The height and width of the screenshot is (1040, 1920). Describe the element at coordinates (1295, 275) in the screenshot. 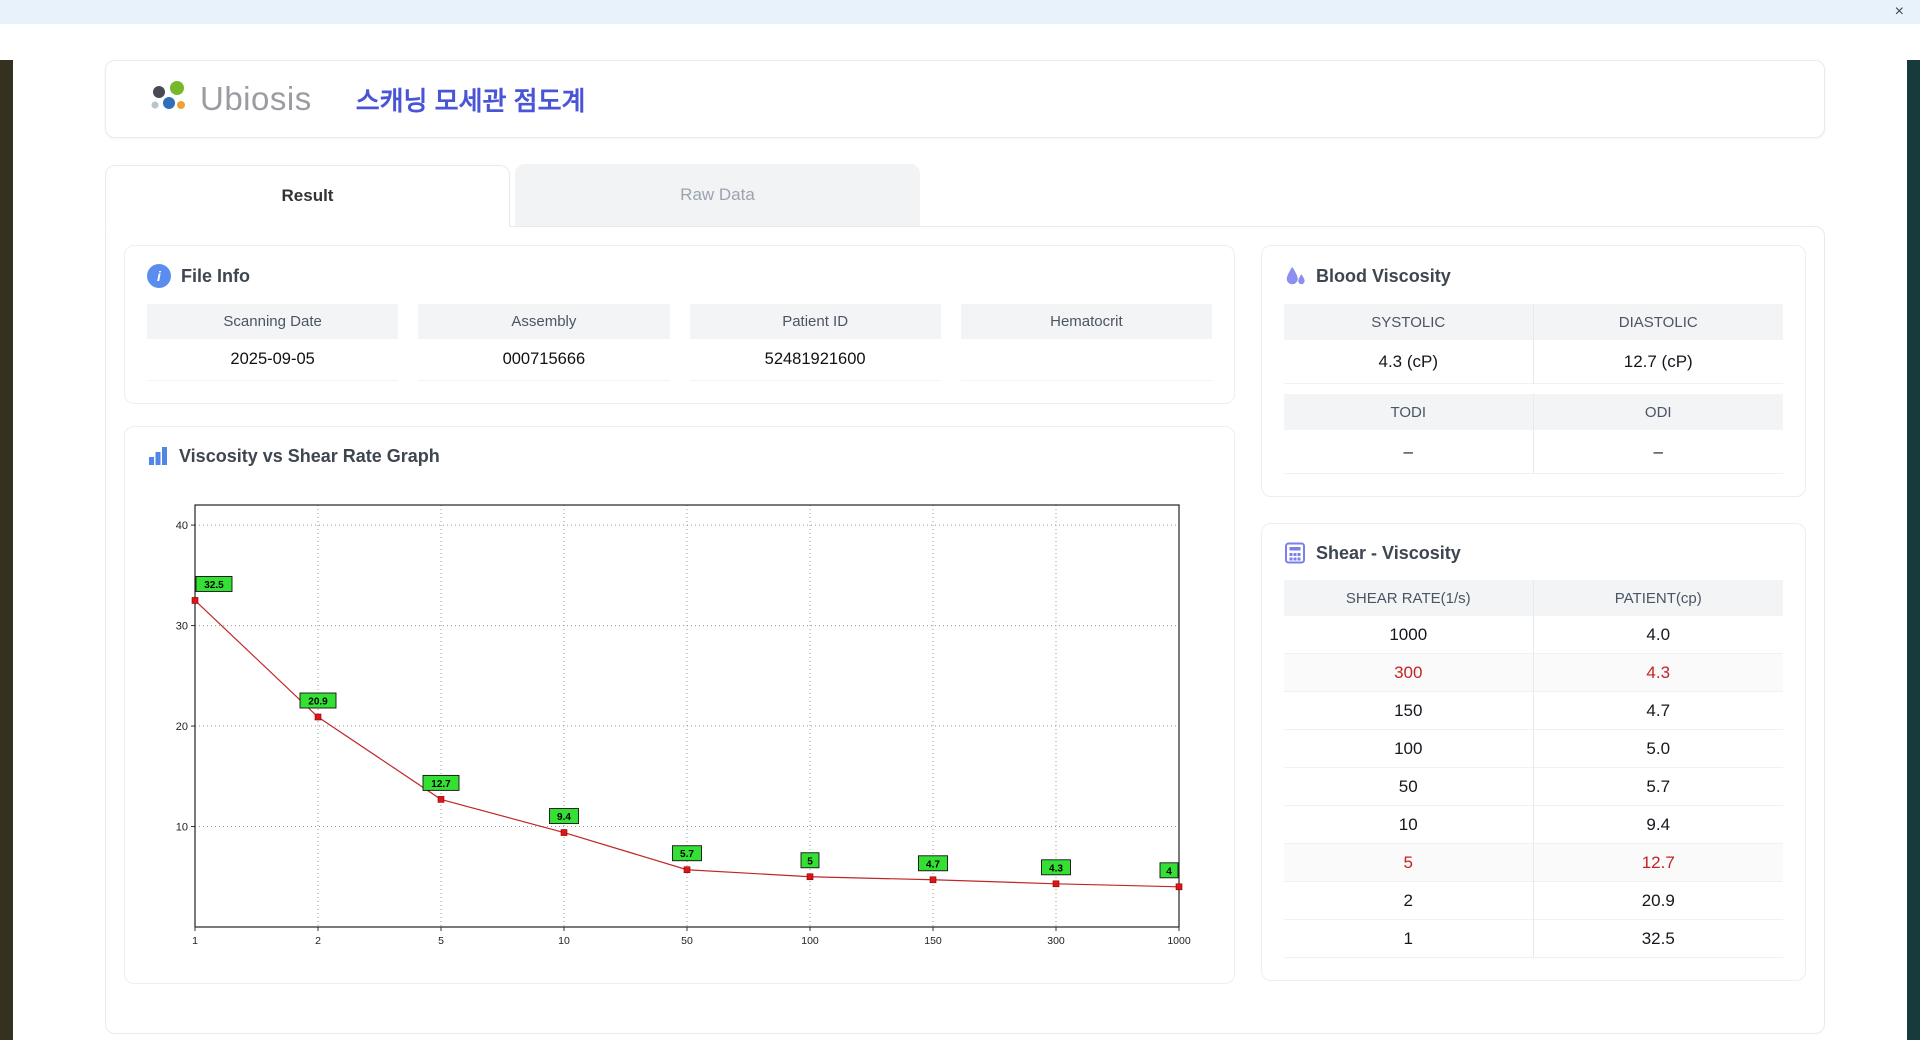

I see `droplet-icon` at that location.